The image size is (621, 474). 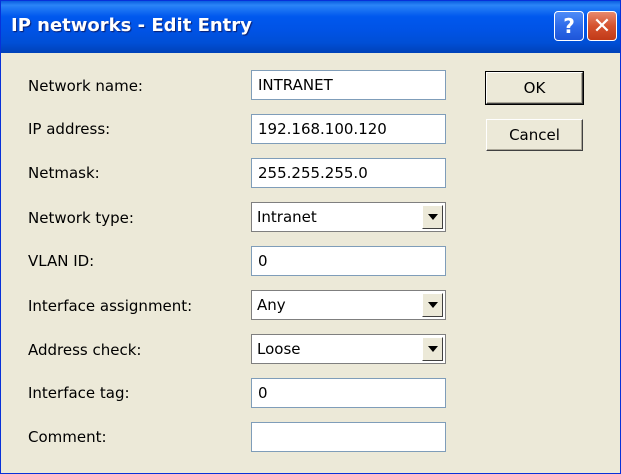 I want to click on window-title: IP networks - Edit Entry, so click(x=131, y=25).